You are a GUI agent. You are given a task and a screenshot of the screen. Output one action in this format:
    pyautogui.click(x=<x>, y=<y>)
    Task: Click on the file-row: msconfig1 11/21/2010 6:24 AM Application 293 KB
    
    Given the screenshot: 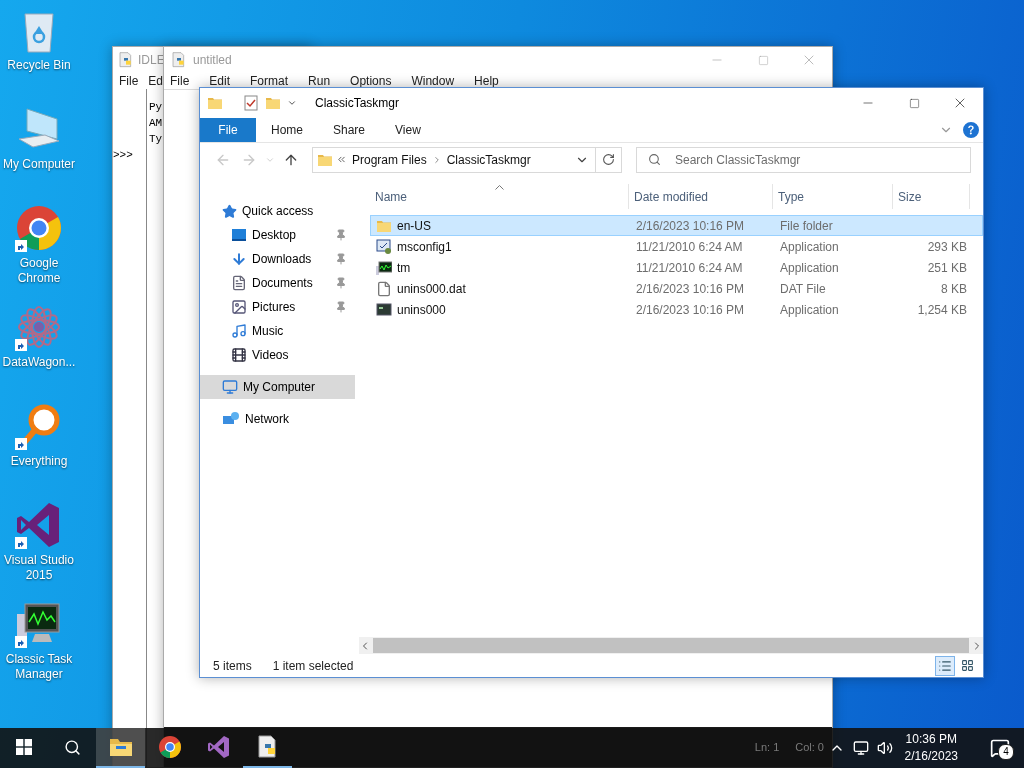 What is the action you would take?
    pyautogui.click(x=676, y=246)
    